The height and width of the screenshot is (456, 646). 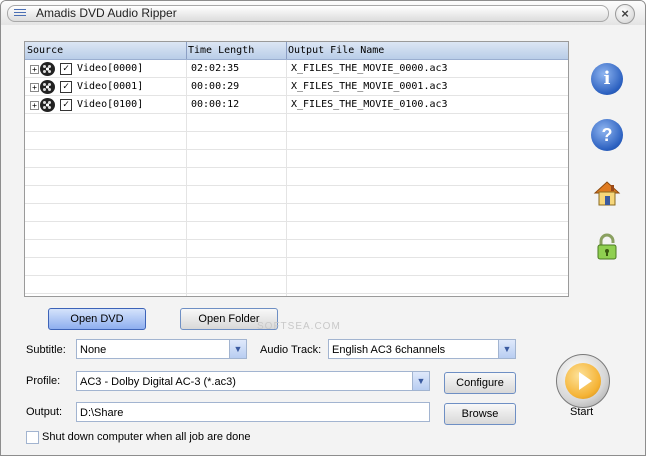 What do you see at coordinates (215, 104) in the screenshot?
I see `time-cell: 00:00:12` at bounding box center [215, 104].